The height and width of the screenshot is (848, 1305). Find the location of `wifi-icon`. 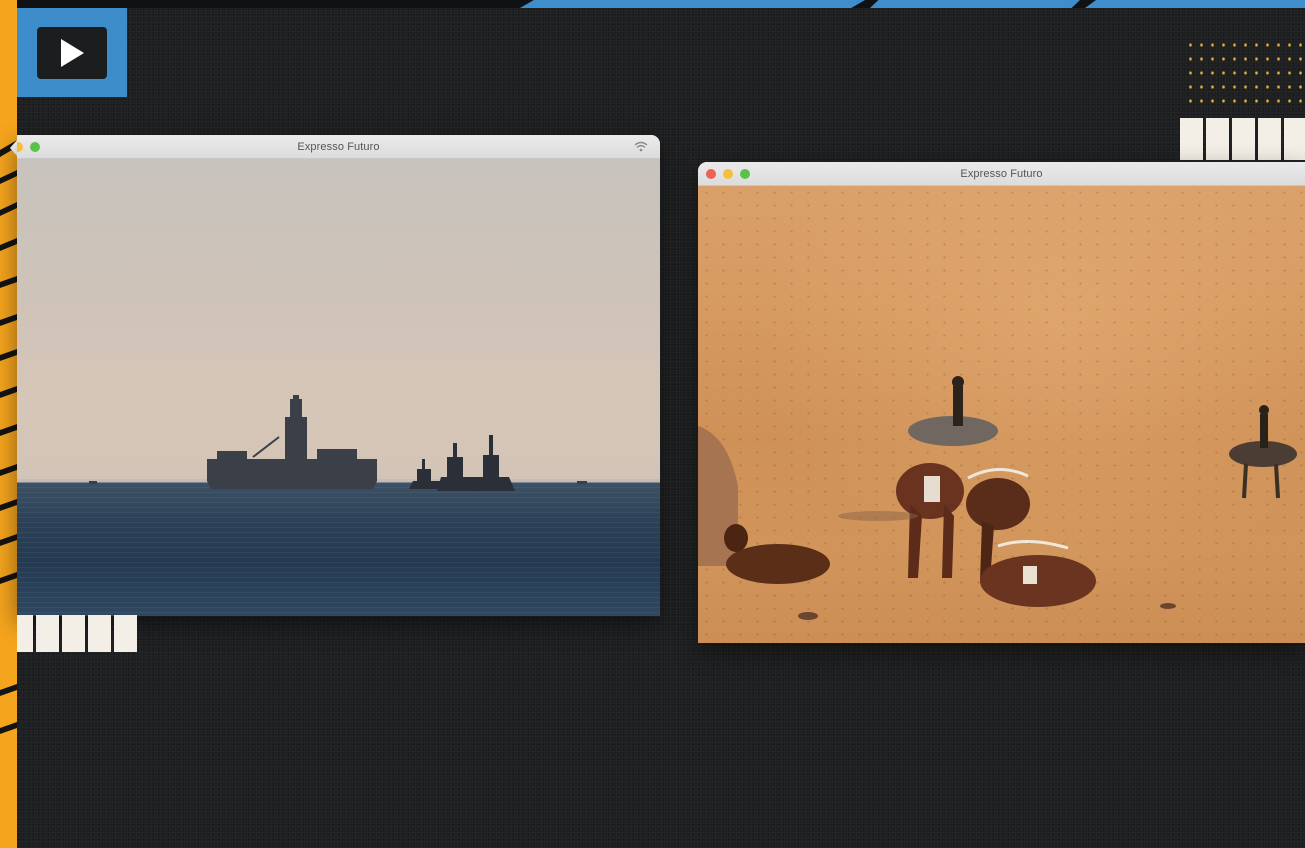

wifi-icon is located at coordinates (641, 146).